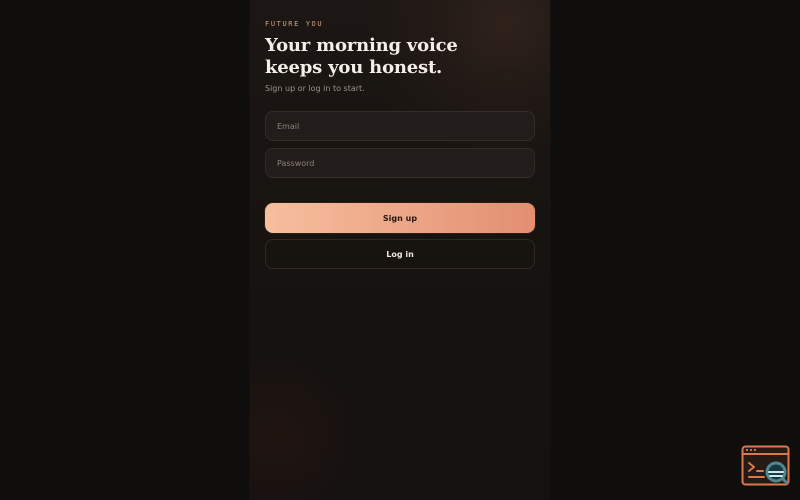  What do you see at coordinates (400, 254) in the screenshot?
I see `log-in-button: Log in` at bounding box center [400, 254].